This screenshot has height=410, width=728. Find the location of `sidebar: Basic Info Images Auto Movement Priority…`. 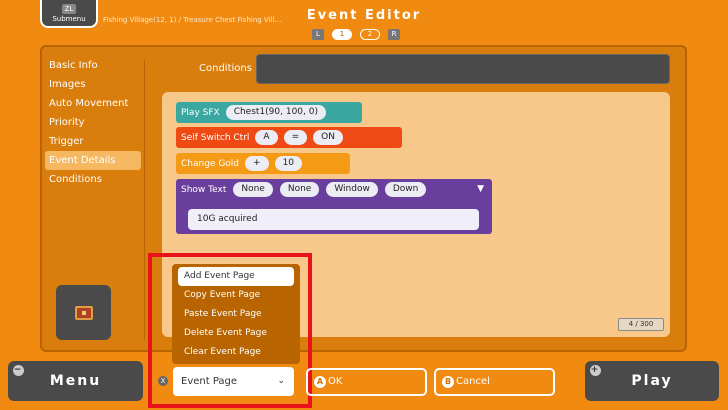

sidebar: Basic Info Images Auto Movement Priority… is located at coordinates (93, 122).